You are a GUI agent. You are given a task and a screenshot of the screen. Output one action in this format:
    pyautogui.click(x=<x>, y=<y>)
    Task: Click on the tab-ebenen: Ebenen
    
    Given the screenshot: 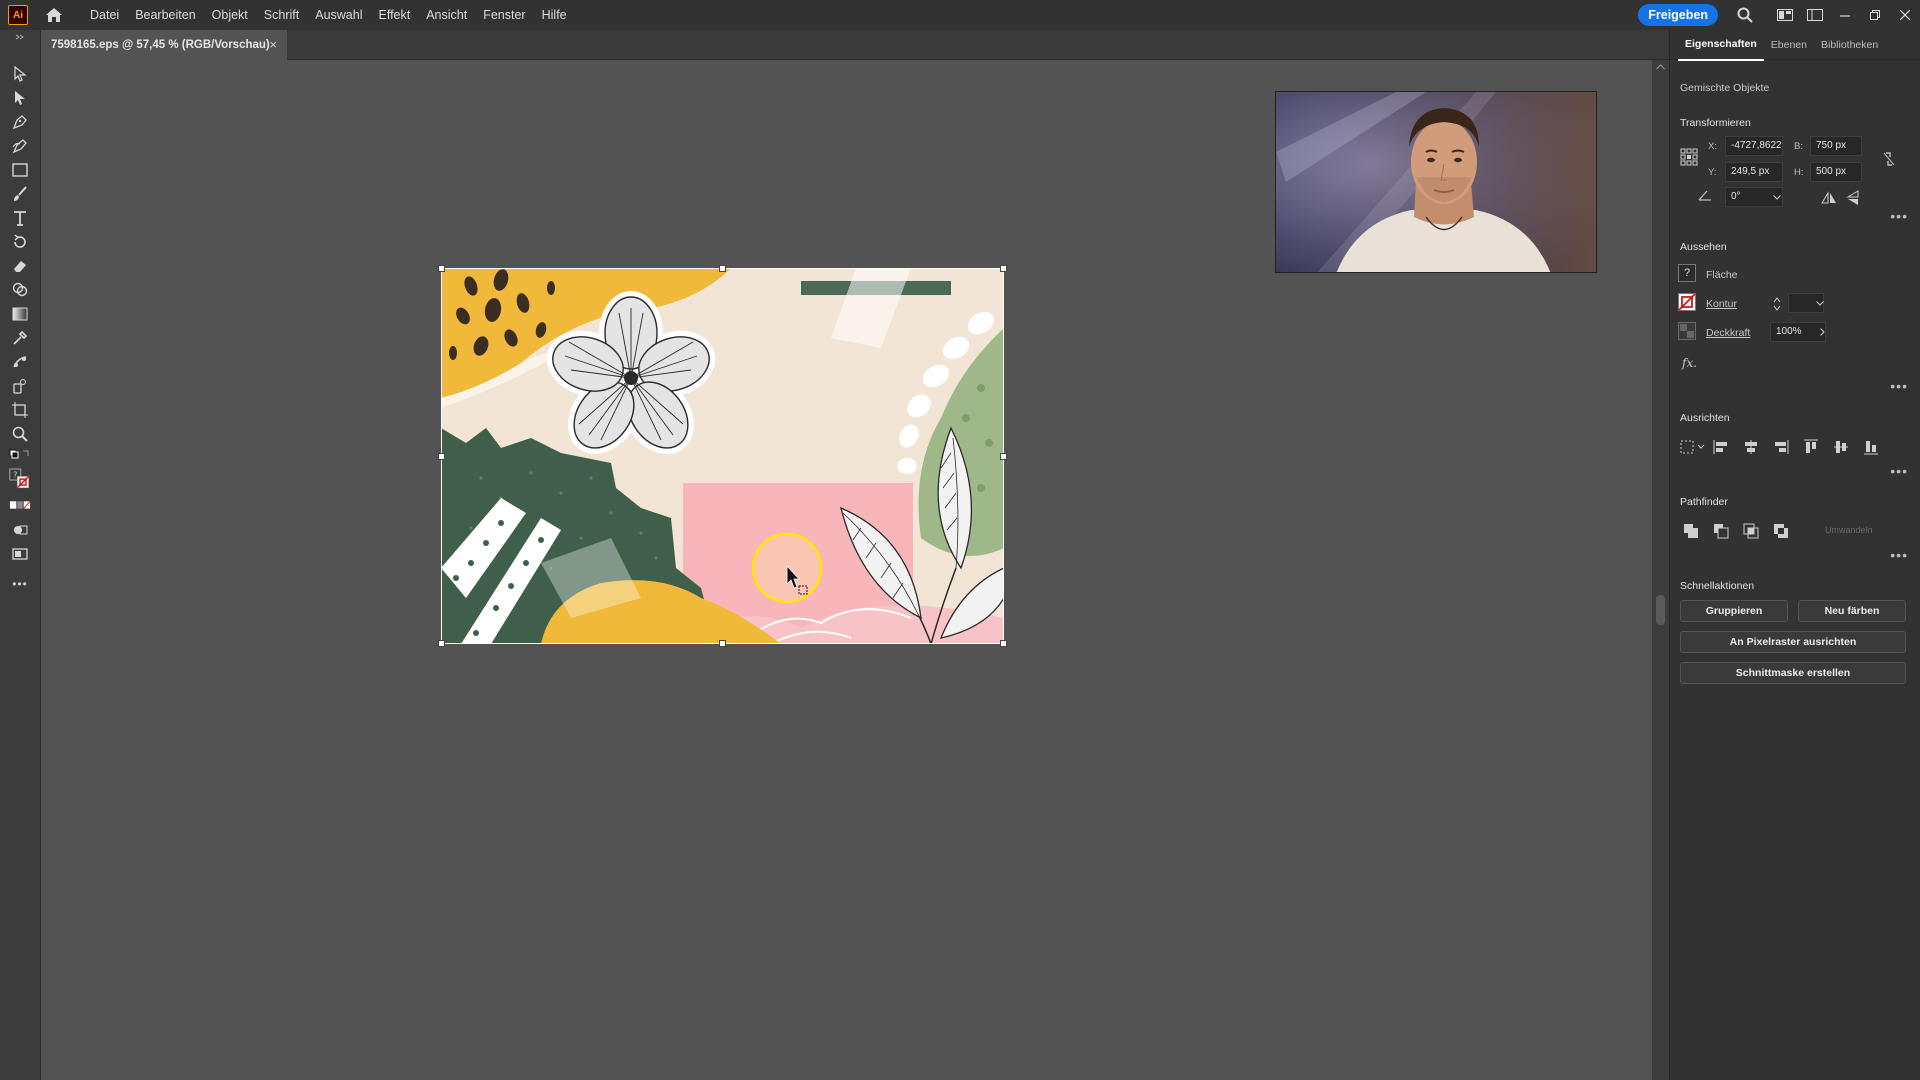 What is the action you would take?
    pyautogui.click(x=1789, y=45)
    